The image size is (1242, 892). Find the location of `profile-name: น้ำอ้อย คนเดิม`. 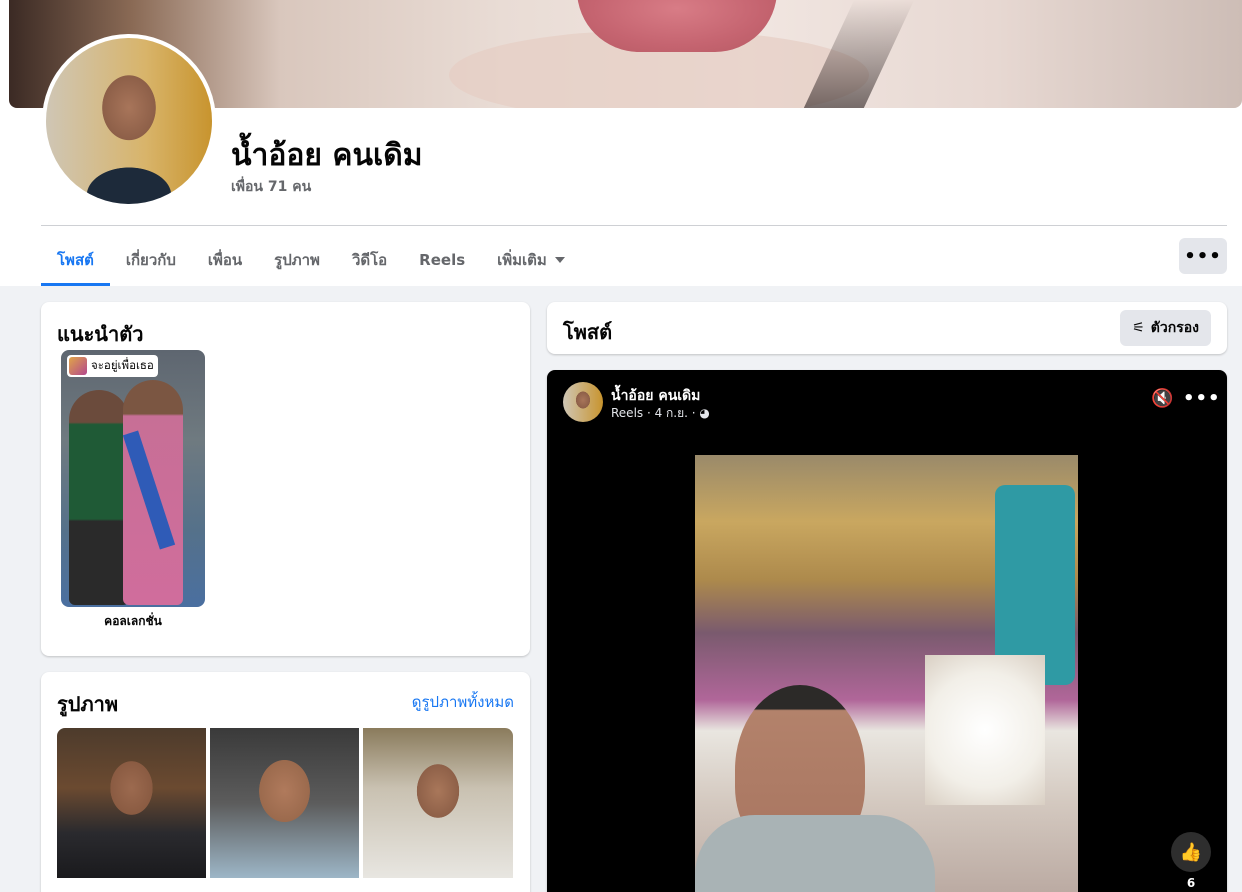

profile-name: น้ำอ้อย คนเดิม is located at coordinates (327, 155).